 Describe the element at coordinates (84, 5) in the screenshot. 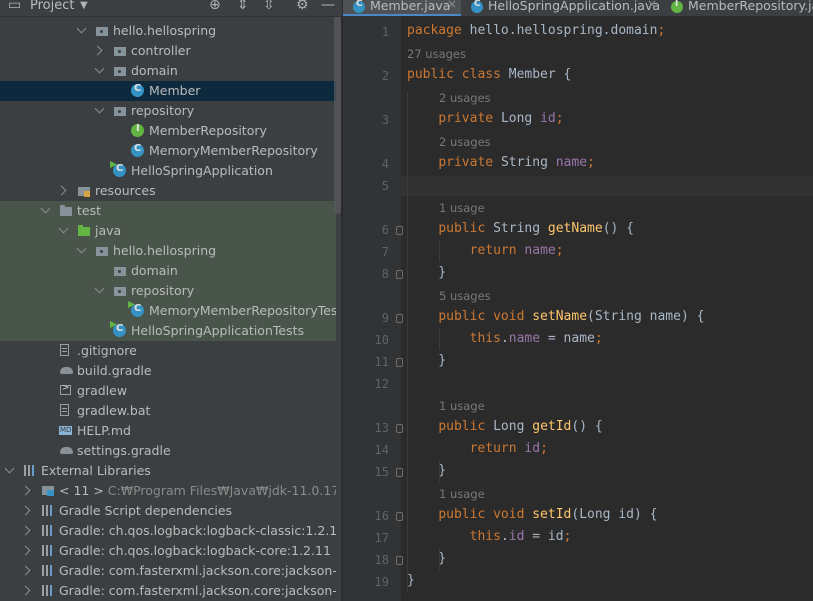

I see `chevron-down-icon: ▼` at that location.